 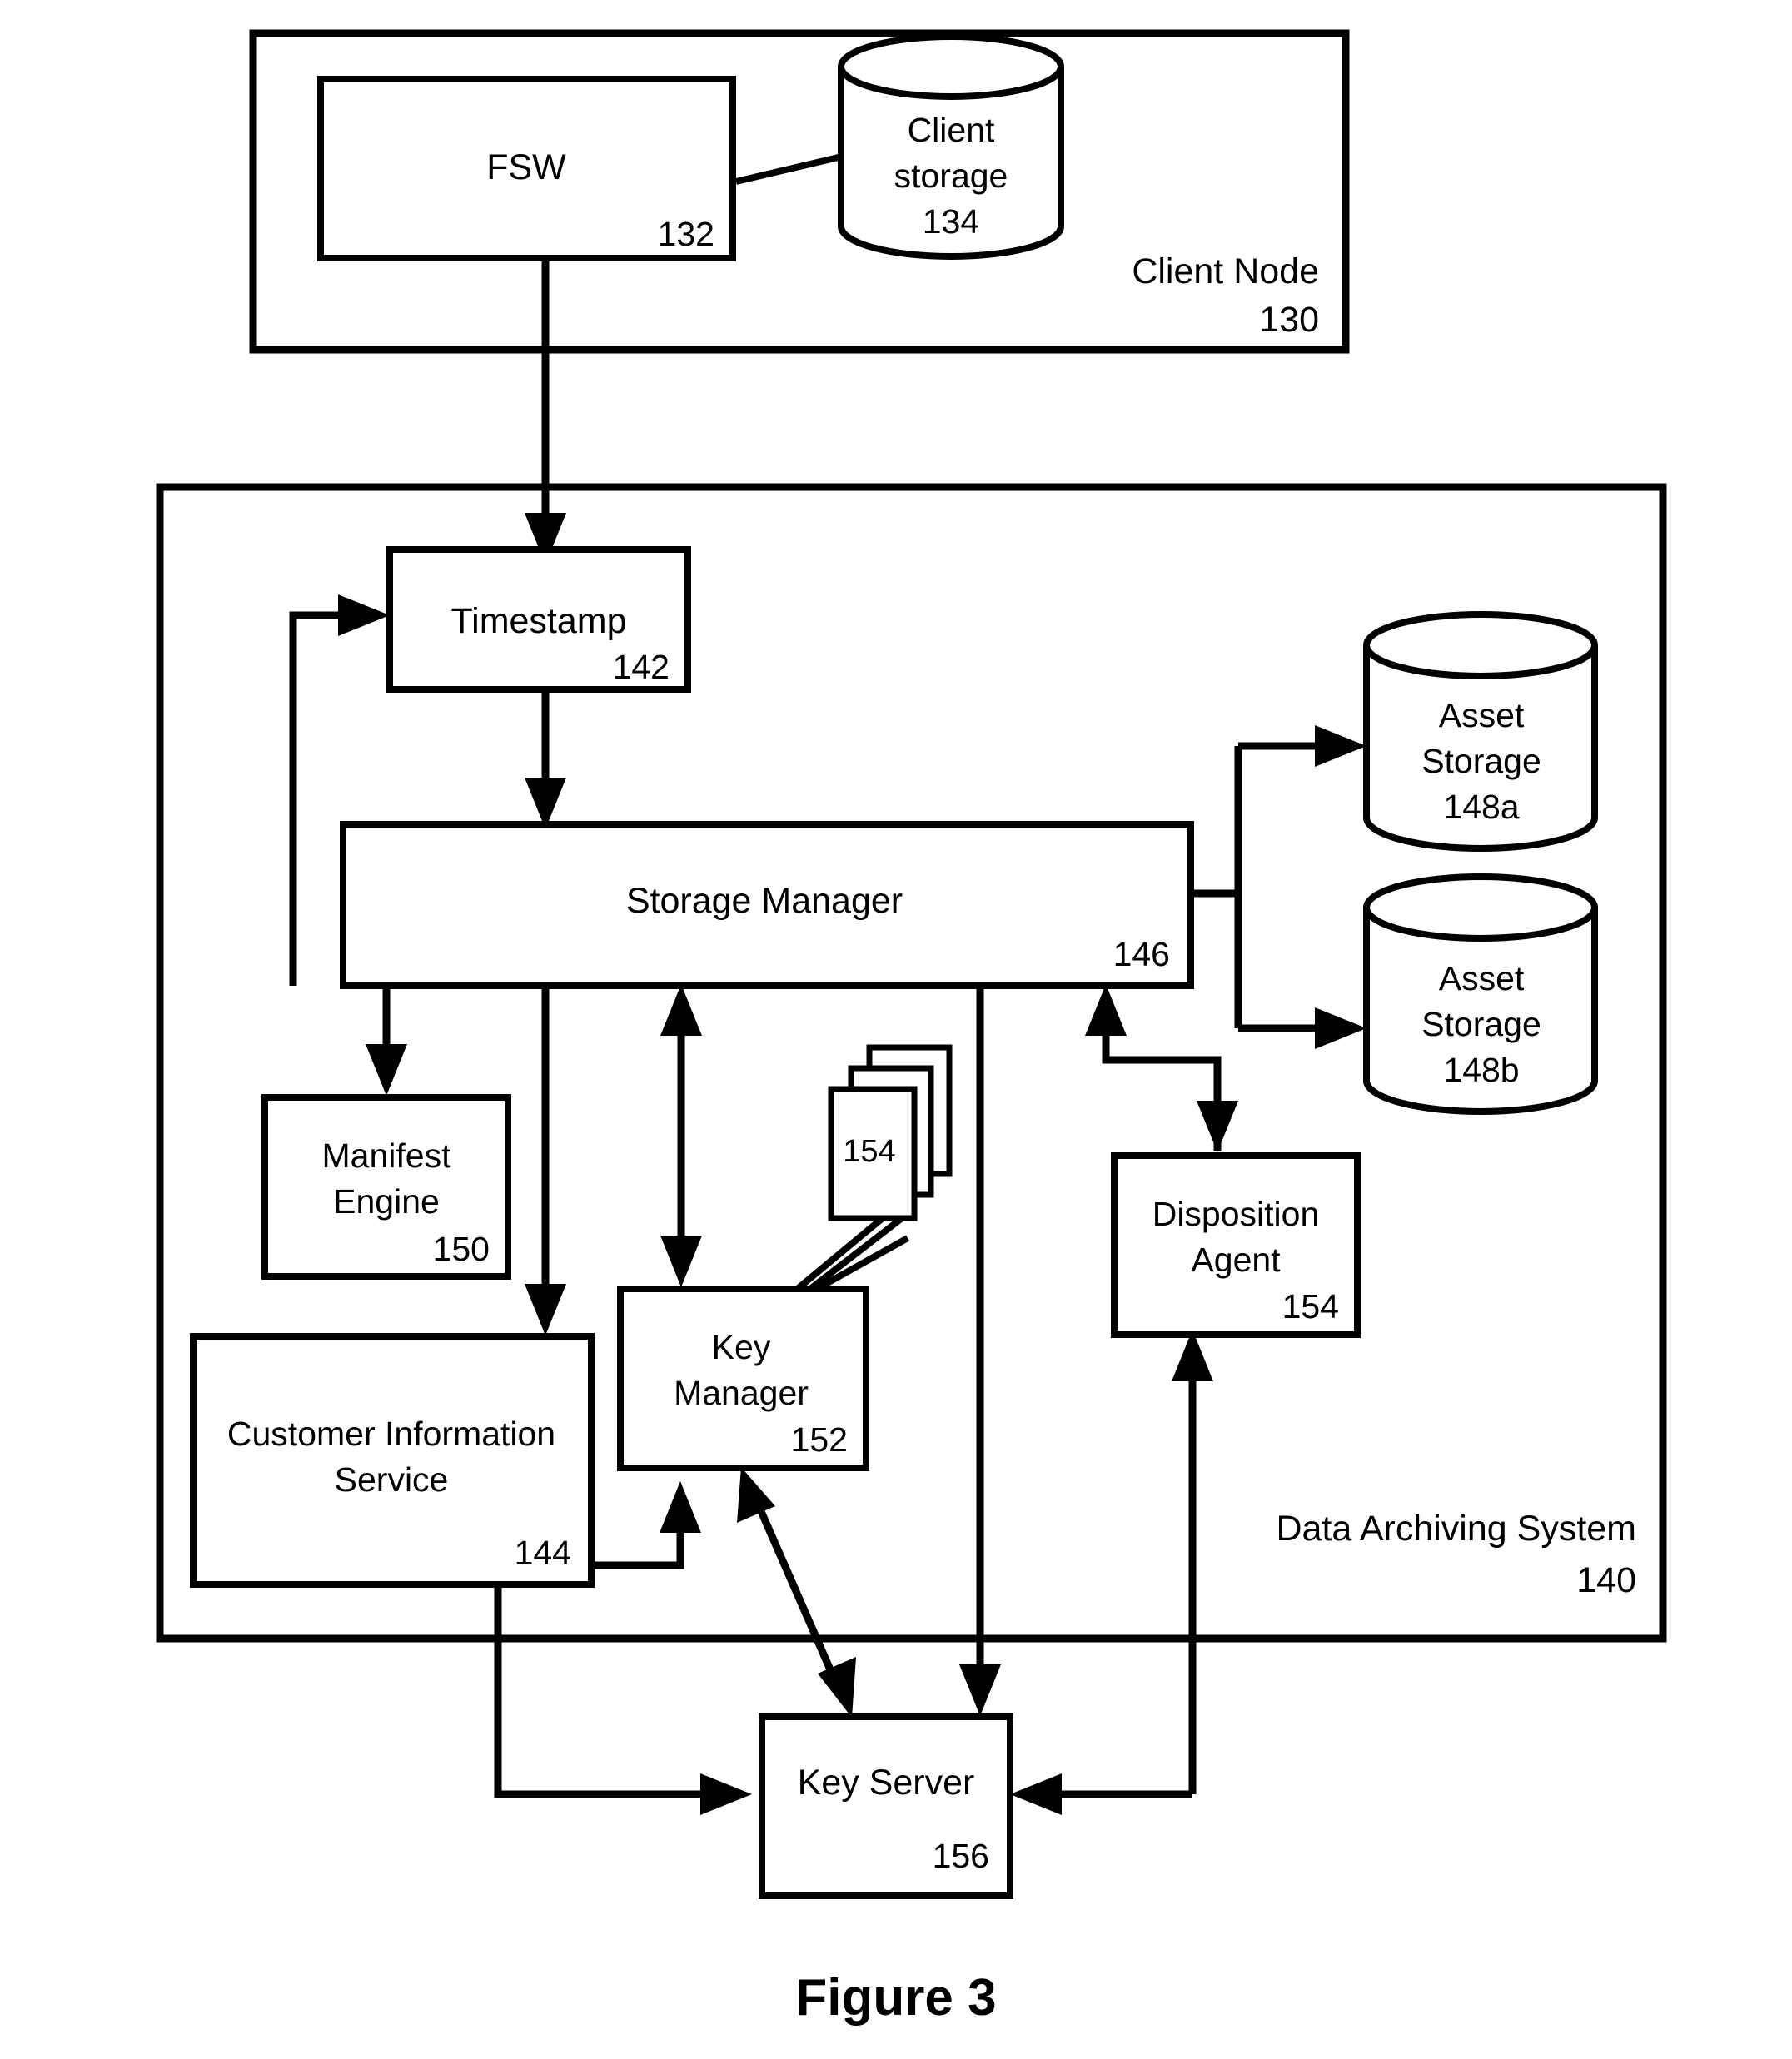 What do you see at coordinates (1217, 1126) in the screenshot?
I see `arrowhead-storage-manager-to-disposition-agent` at bounding box center [1217, 1126].